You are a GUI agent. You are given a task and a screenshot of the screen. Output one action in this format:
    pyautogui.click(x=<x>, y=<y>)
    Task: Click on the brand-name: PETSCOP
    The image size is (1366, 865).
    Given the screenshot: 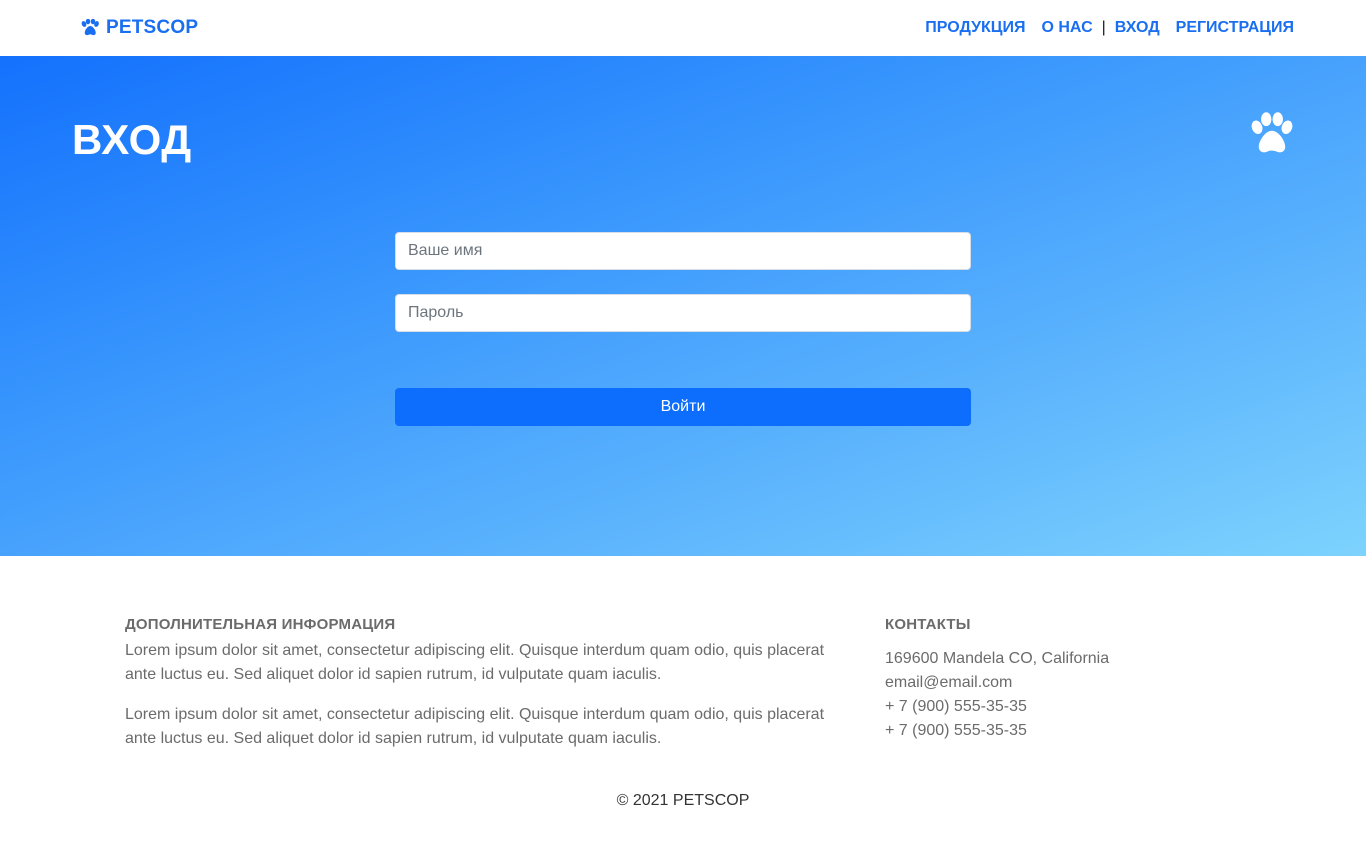 What is the action you would take?
    pyautogui.click(x=152, y=27)
    